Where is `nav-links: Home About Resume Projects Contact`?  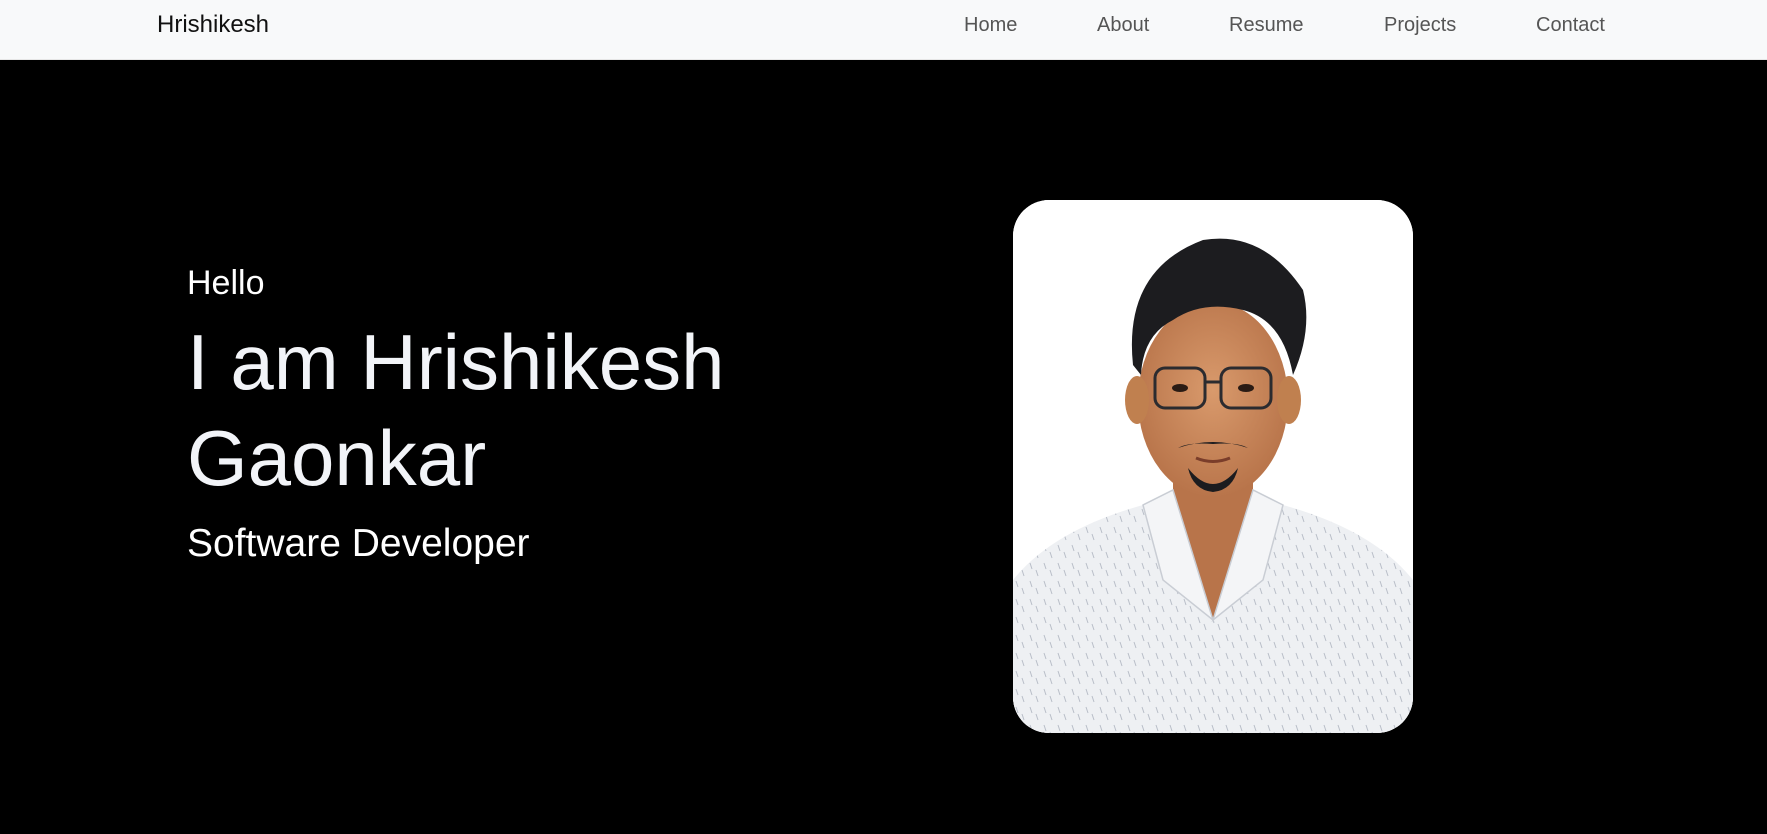
nav-links: Home About Resume Projects Contact is located at coordinates (883, 28).